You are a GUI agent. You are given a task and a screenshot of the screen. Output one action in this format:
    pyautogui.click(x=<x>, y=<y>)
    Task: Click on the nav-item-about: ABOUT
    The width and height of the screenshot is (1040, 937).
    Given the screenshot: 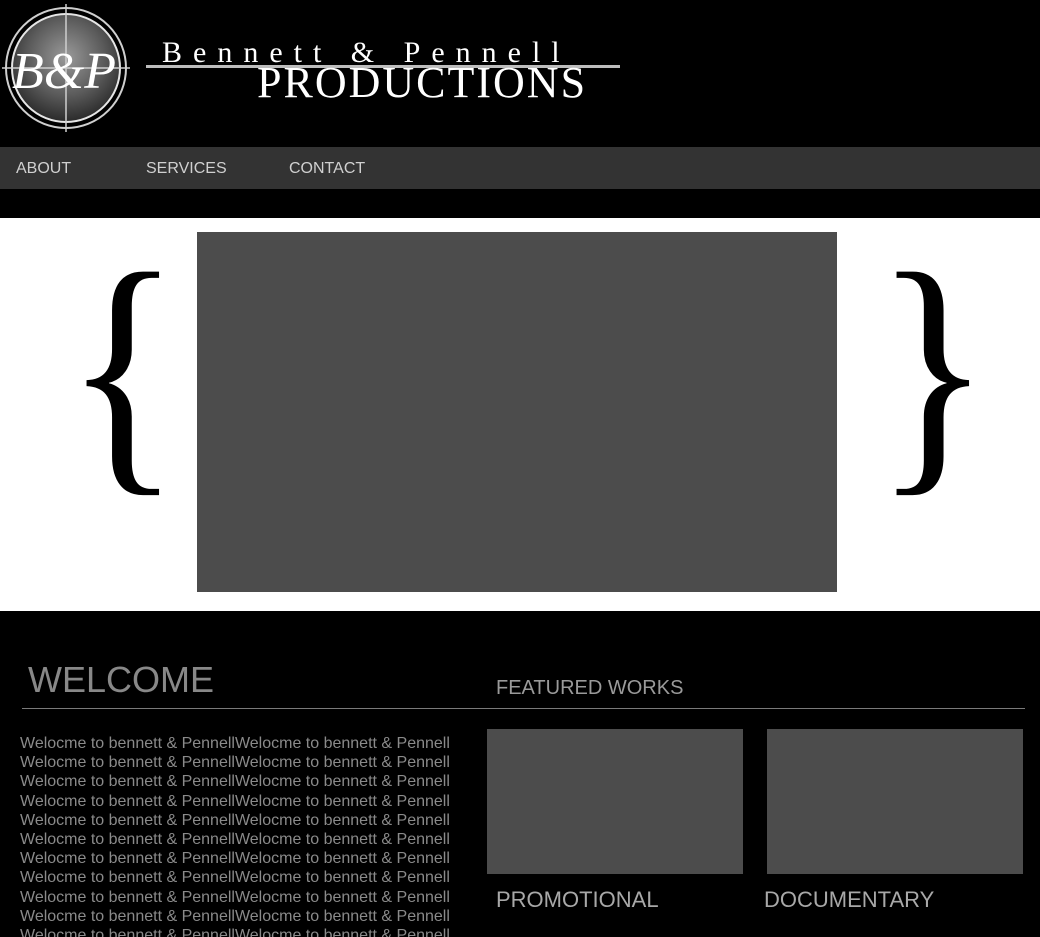 What is the action you would take?
    pyautogui.click(x=43, y=168)
    